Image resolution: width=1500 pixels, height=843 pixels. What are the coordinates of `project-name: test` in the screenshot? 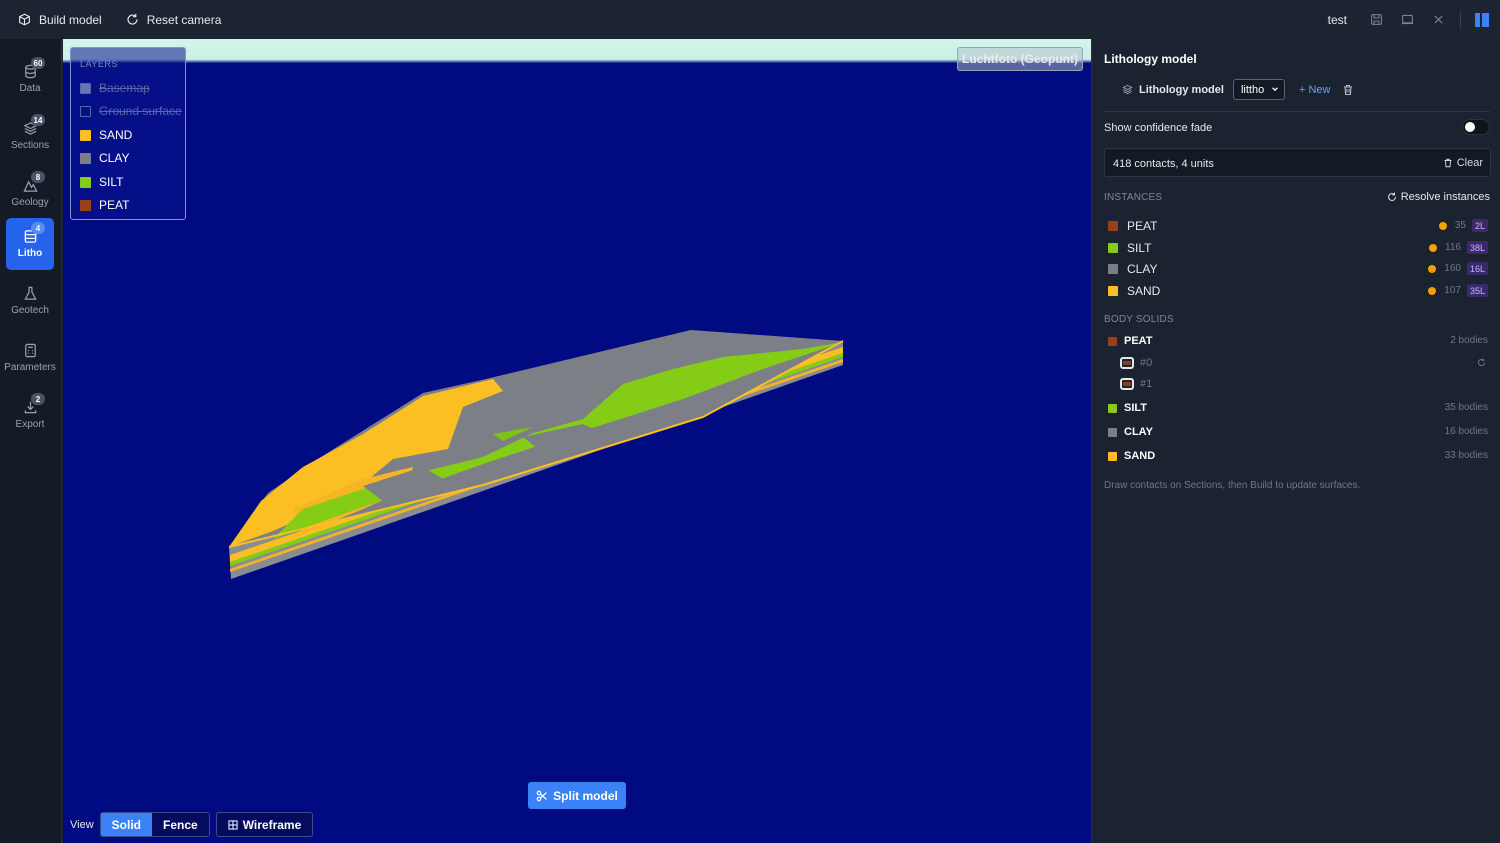 It's located at (1337, 19).